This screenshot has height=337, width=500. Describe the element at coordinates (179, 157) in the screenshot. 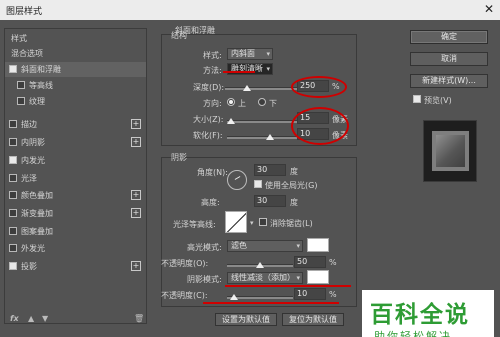

I see `shading-title: 阴影` at that location.